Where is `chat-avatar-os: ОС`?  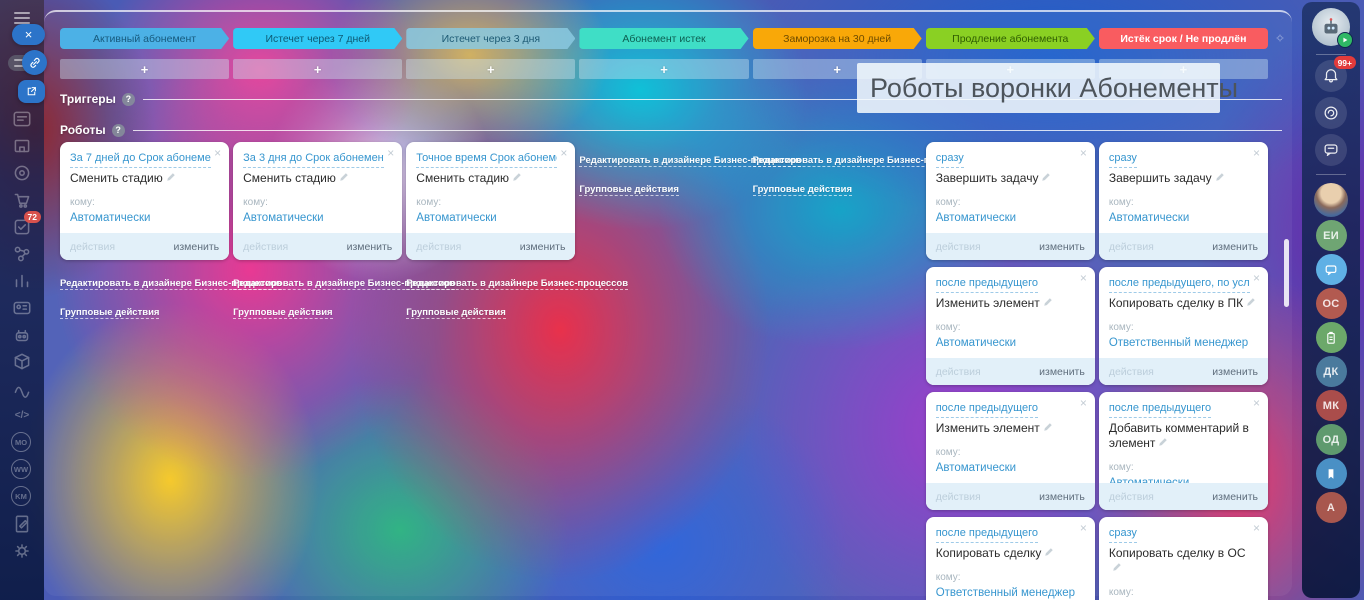 chat-avatar-os: ОС is located at coordinates (1331, 303).